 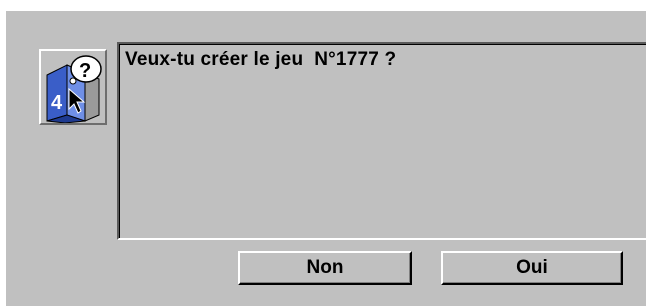 I want to click on no-button-label: Non, so click(x=325, y=267).